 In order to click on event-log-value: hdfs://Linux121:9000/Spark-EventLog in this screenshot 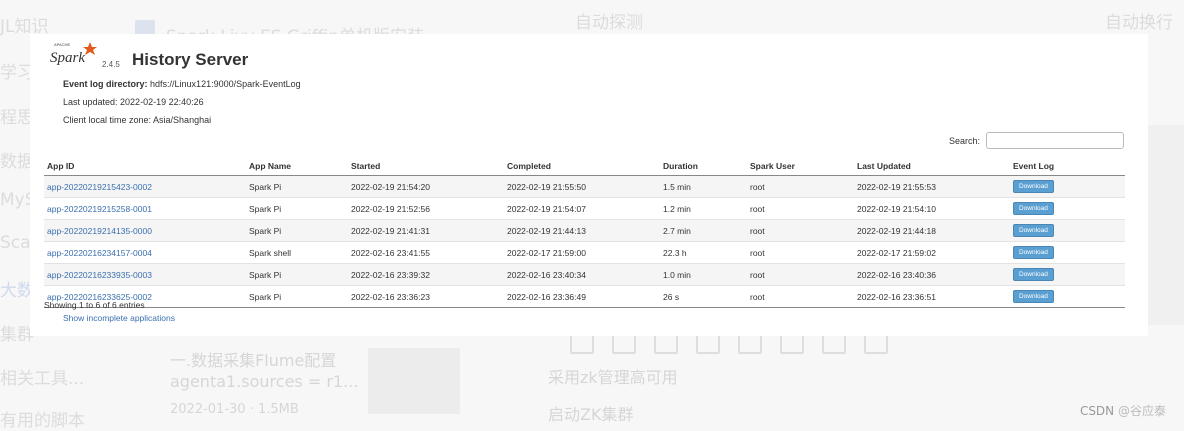, I will do `click(225, 84)`.